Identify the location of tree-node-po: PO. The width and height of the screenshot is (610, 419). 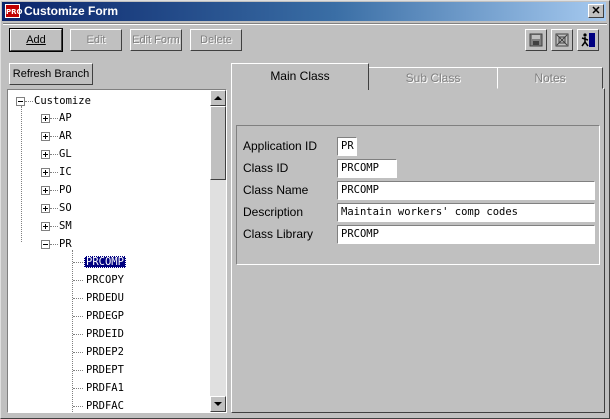
(65, 190).